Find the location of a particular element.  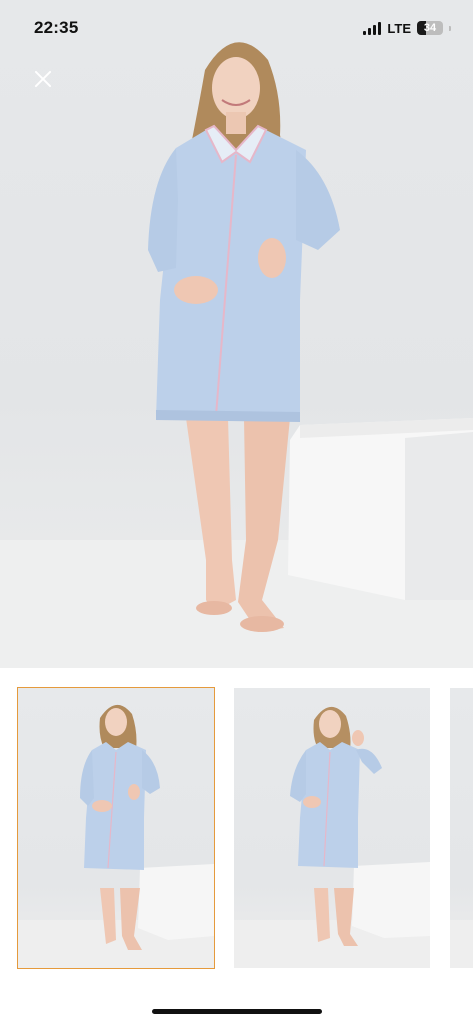

battery-icon: 34 is located at coordinates (430, 28).